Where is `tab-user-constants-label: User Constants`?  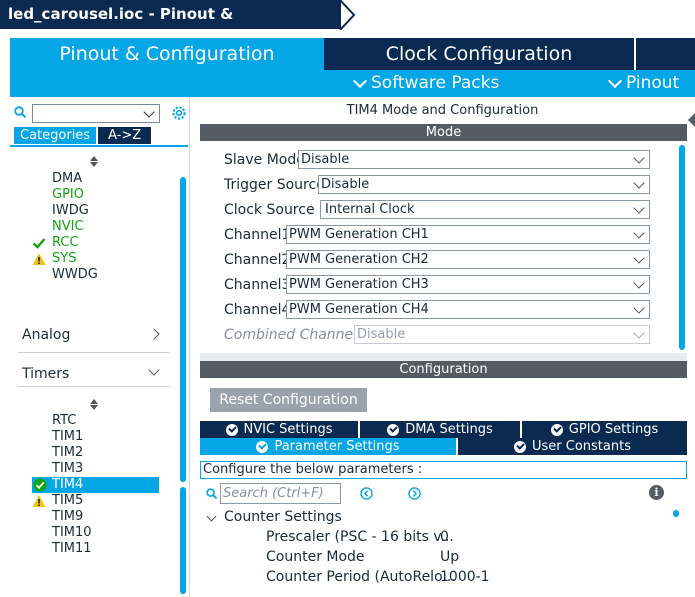
tab-user-constants-label: User Constants is located at coordinates (581, 446).